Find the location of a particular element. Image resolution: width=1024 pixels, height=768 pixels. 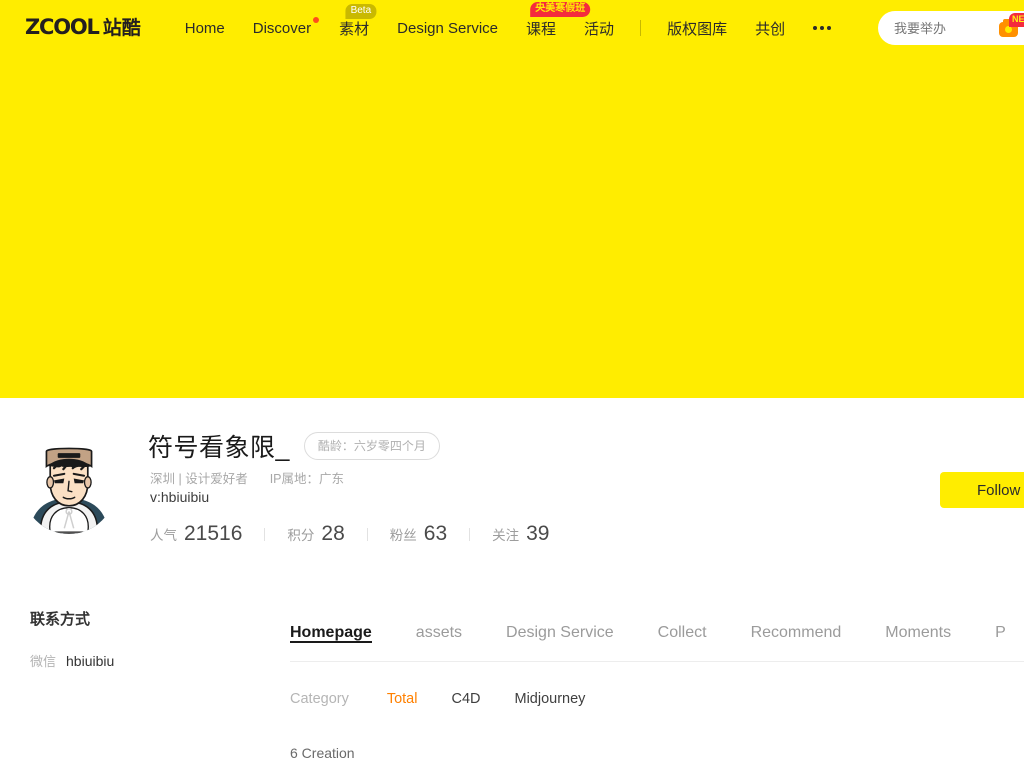

stat-value: 63 is located at coordinates (435, 533).